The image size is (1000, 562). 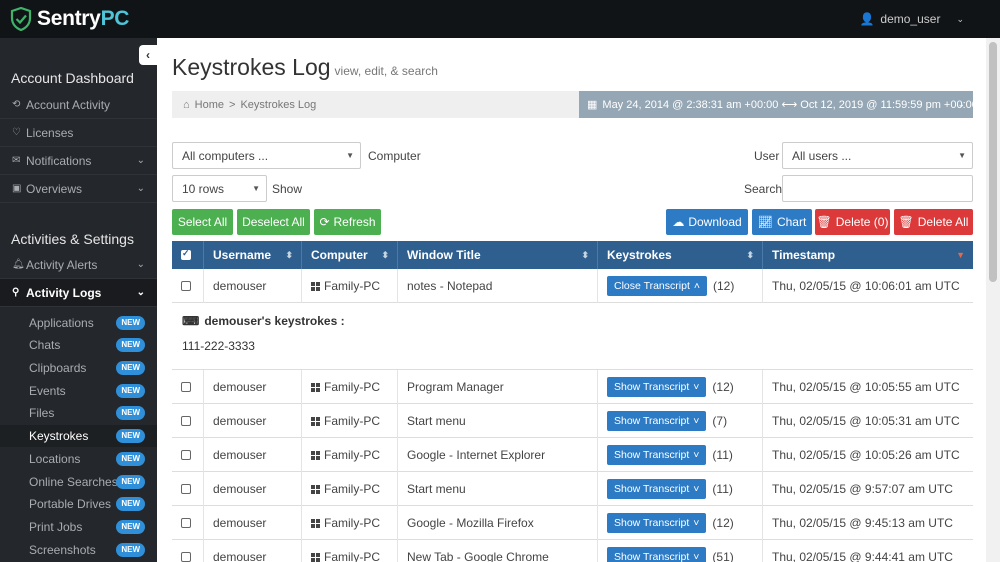 What do you see at coordinates (78, 504) in the screenshot?
I see `sidebar-item-portable-drives: Portable Drives NEW` at bounding box center [78, 504].